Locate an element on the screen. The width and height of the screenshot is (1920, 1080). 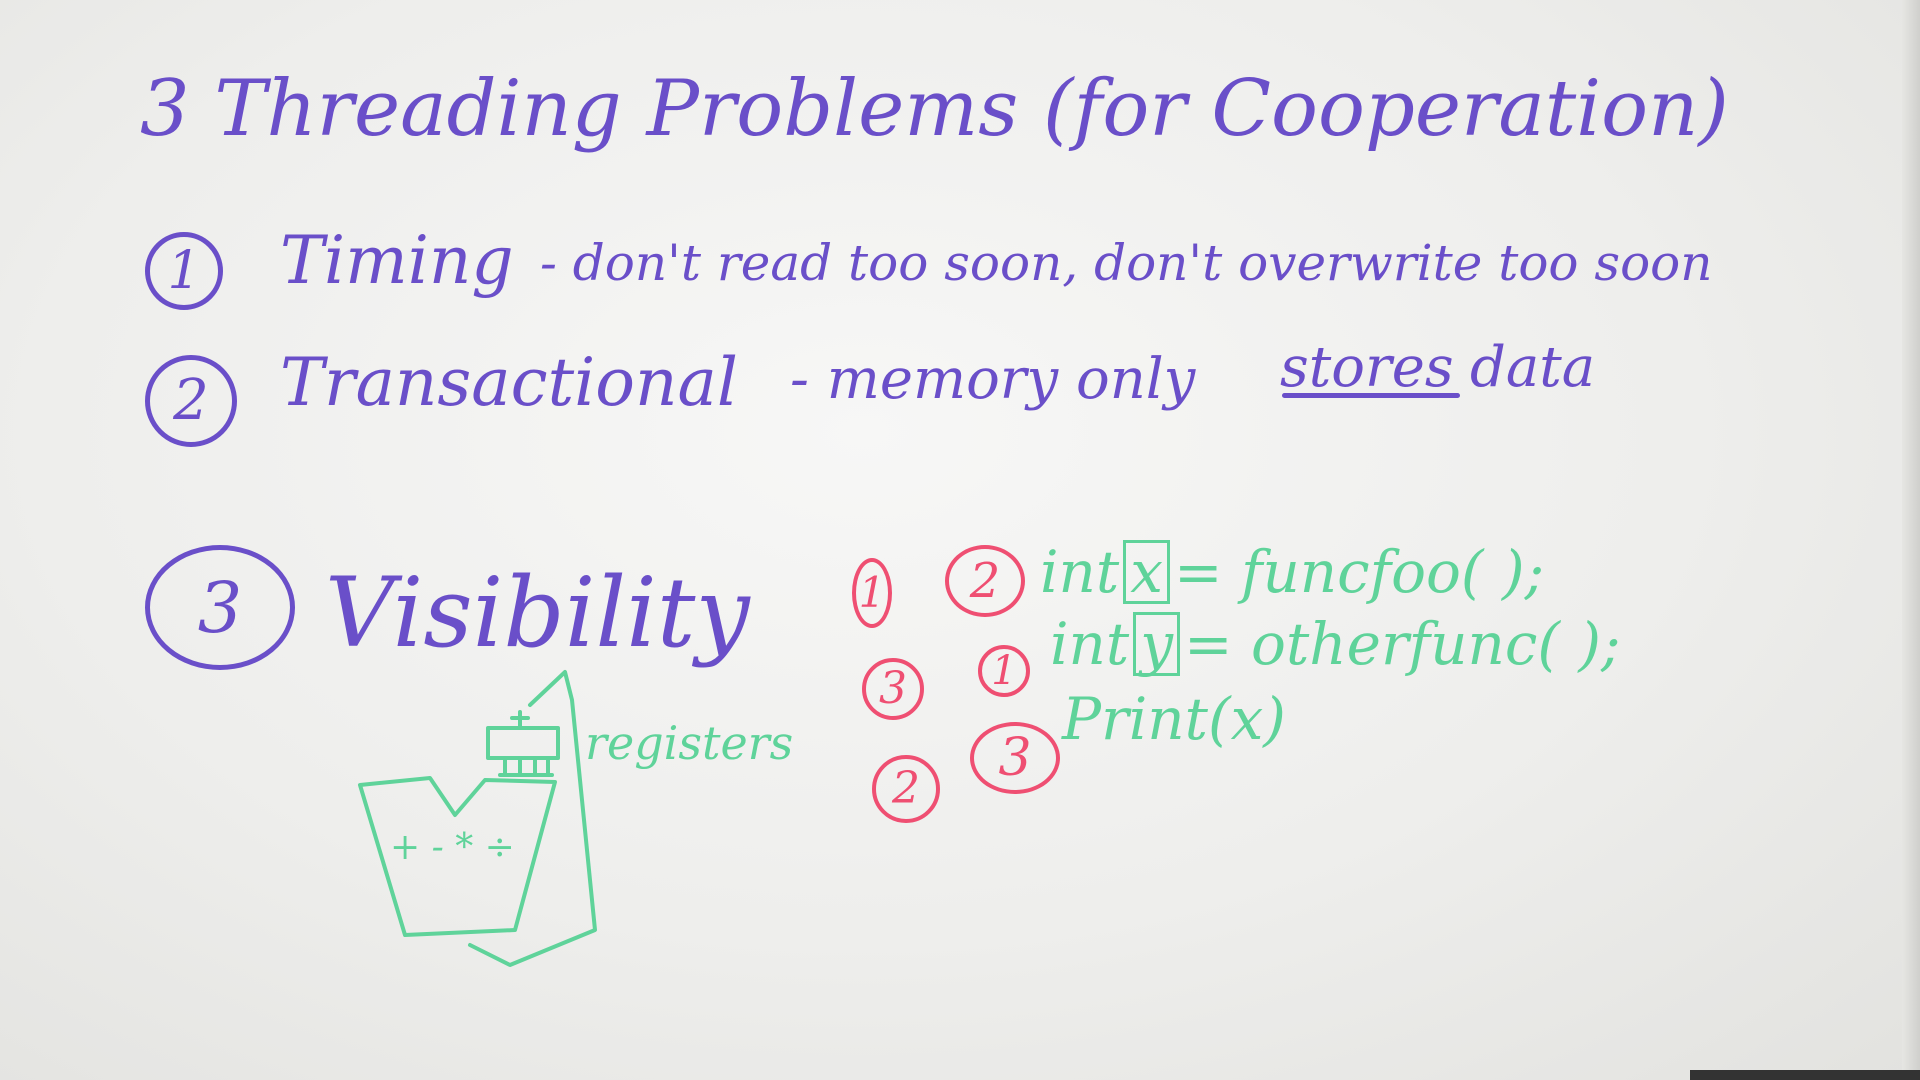
register-label: registers is located at coordinates (689, 743).